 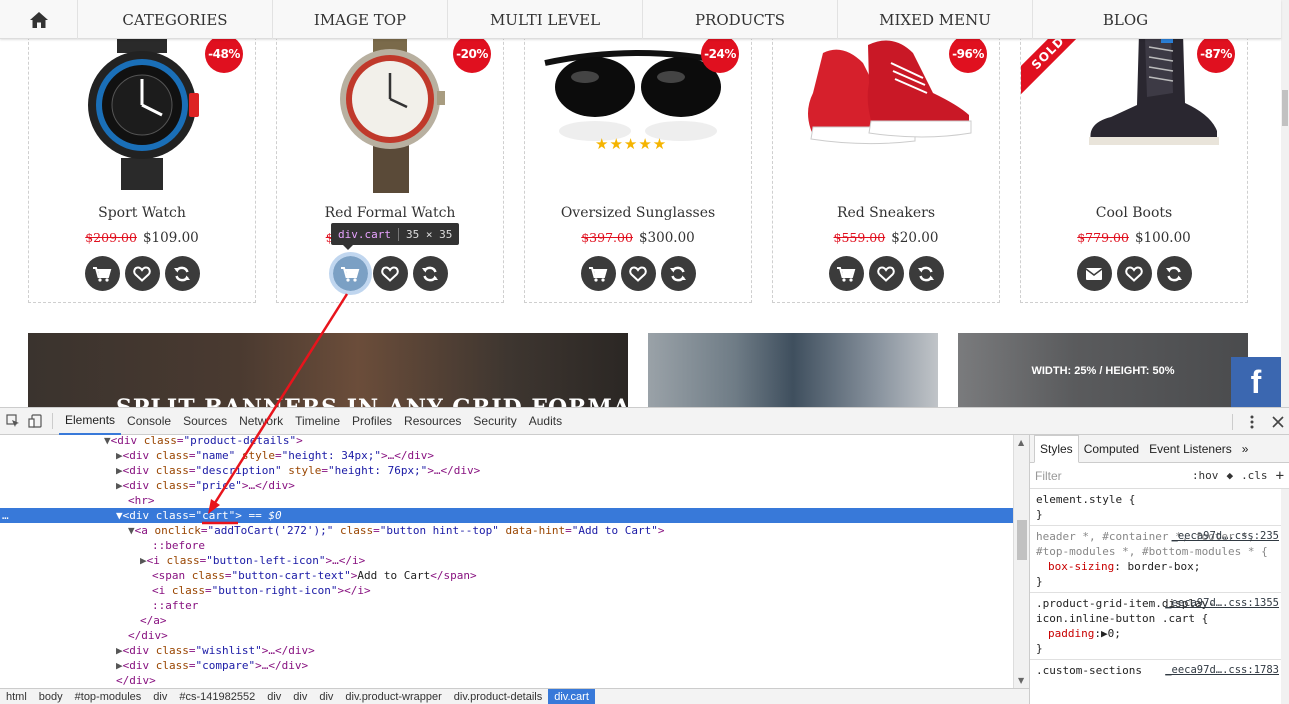 What do you see at coordinates (793, 370) in the screenshot?
I see `banner-middle` at bounding box center [793, 370].